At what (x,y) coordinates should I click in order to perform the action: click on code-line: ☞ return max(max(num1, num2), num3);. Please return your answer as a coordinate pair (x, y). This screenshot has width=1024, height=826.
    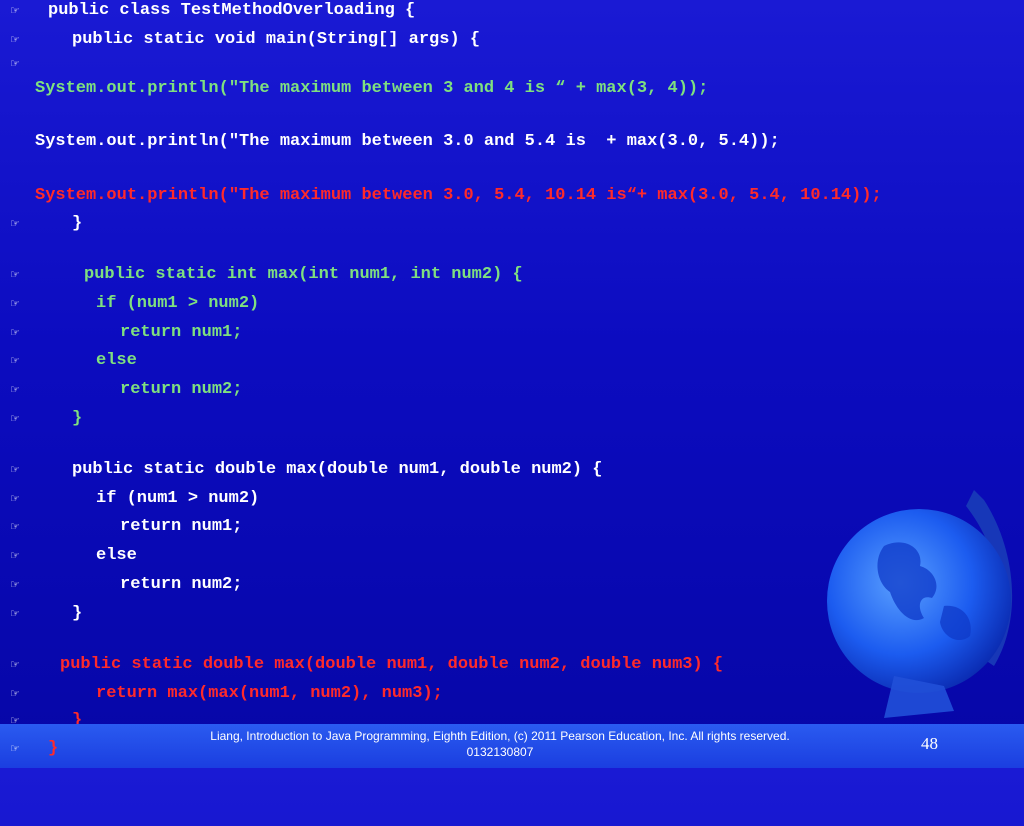
    Looking at the image, I should click on (221, 697).